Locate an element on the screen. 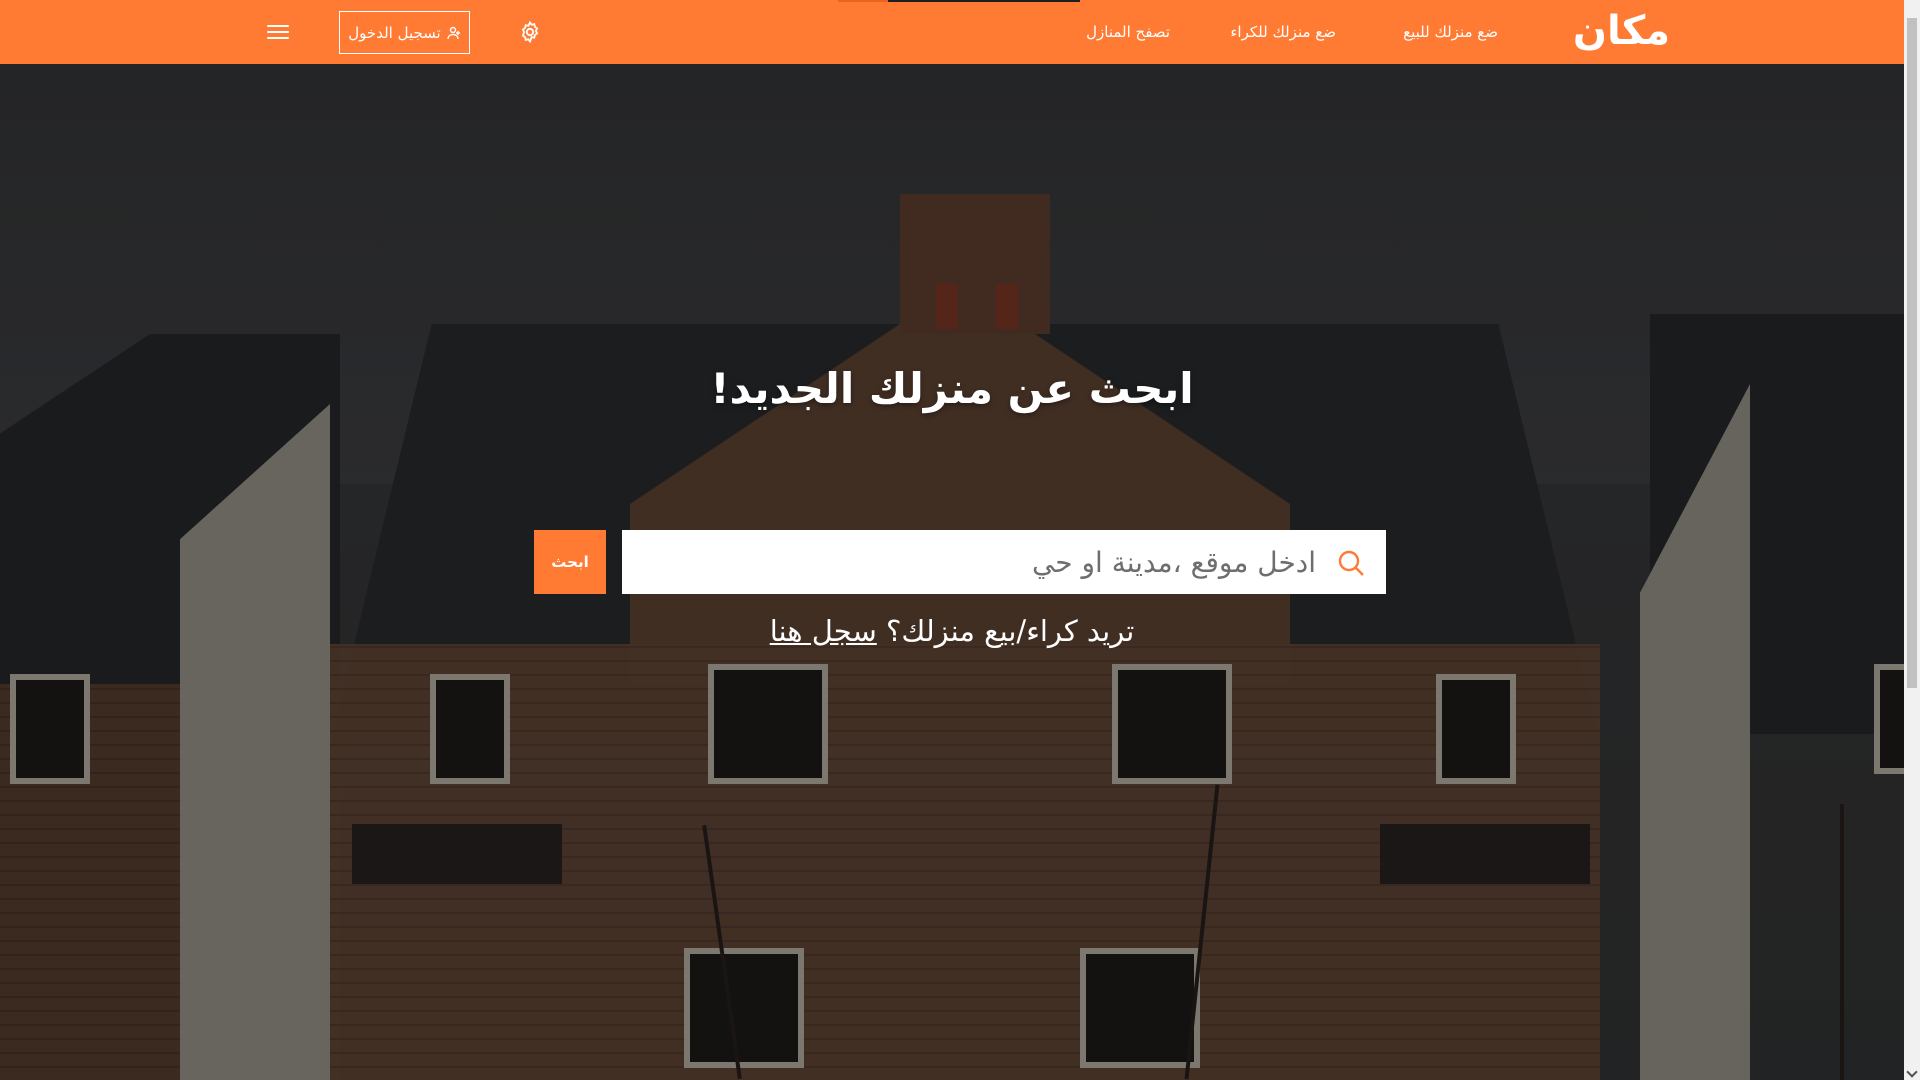 This screenshot has height=1080, width=1920. login-label: تسجيل الدخول is located at coordinates (394, 32).